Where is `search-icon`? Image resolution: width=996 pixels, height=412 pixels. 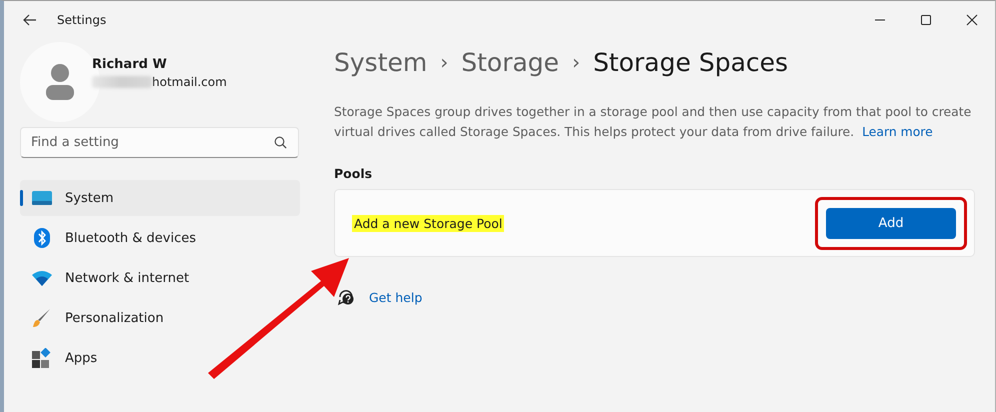
search-icon is located at coordinates (280, 142).